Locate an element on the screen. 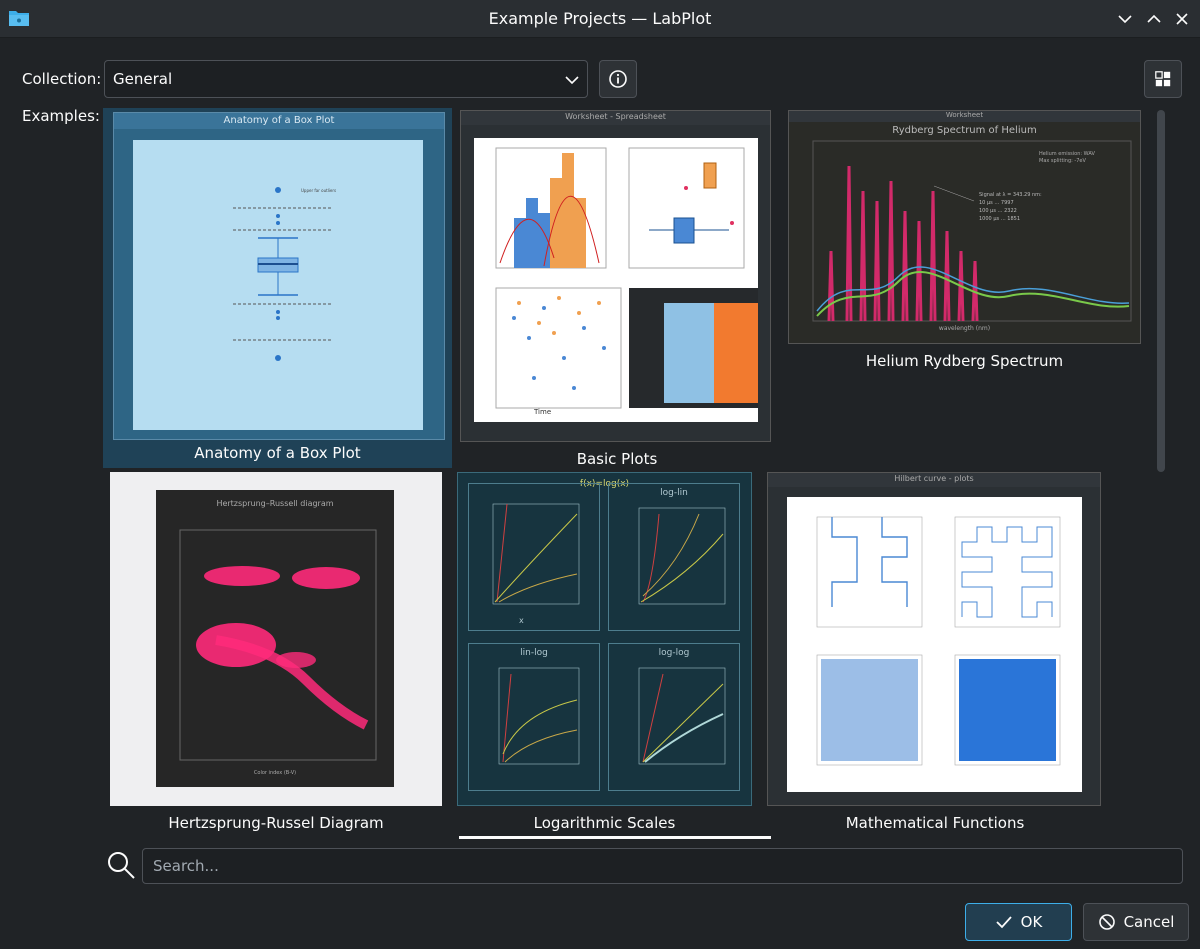 This screenshot has height=949, width=1200. hr-title: Hertzsprung–Russell diagram is located at coordinates (275, 503).